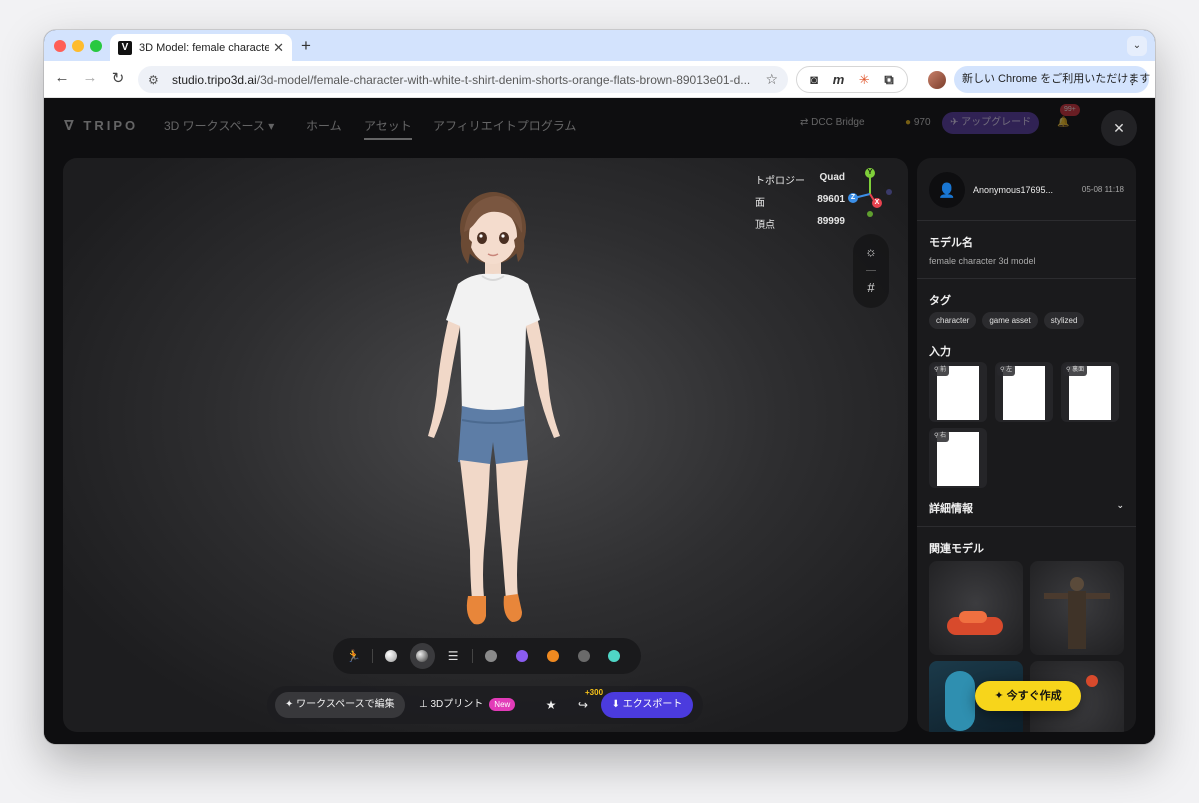 This screenshot has height=803, width=1199. Describe the element at coordinates (1102, 189) in the screenshot. I see `created-date: 05-08 11:18` at that location.